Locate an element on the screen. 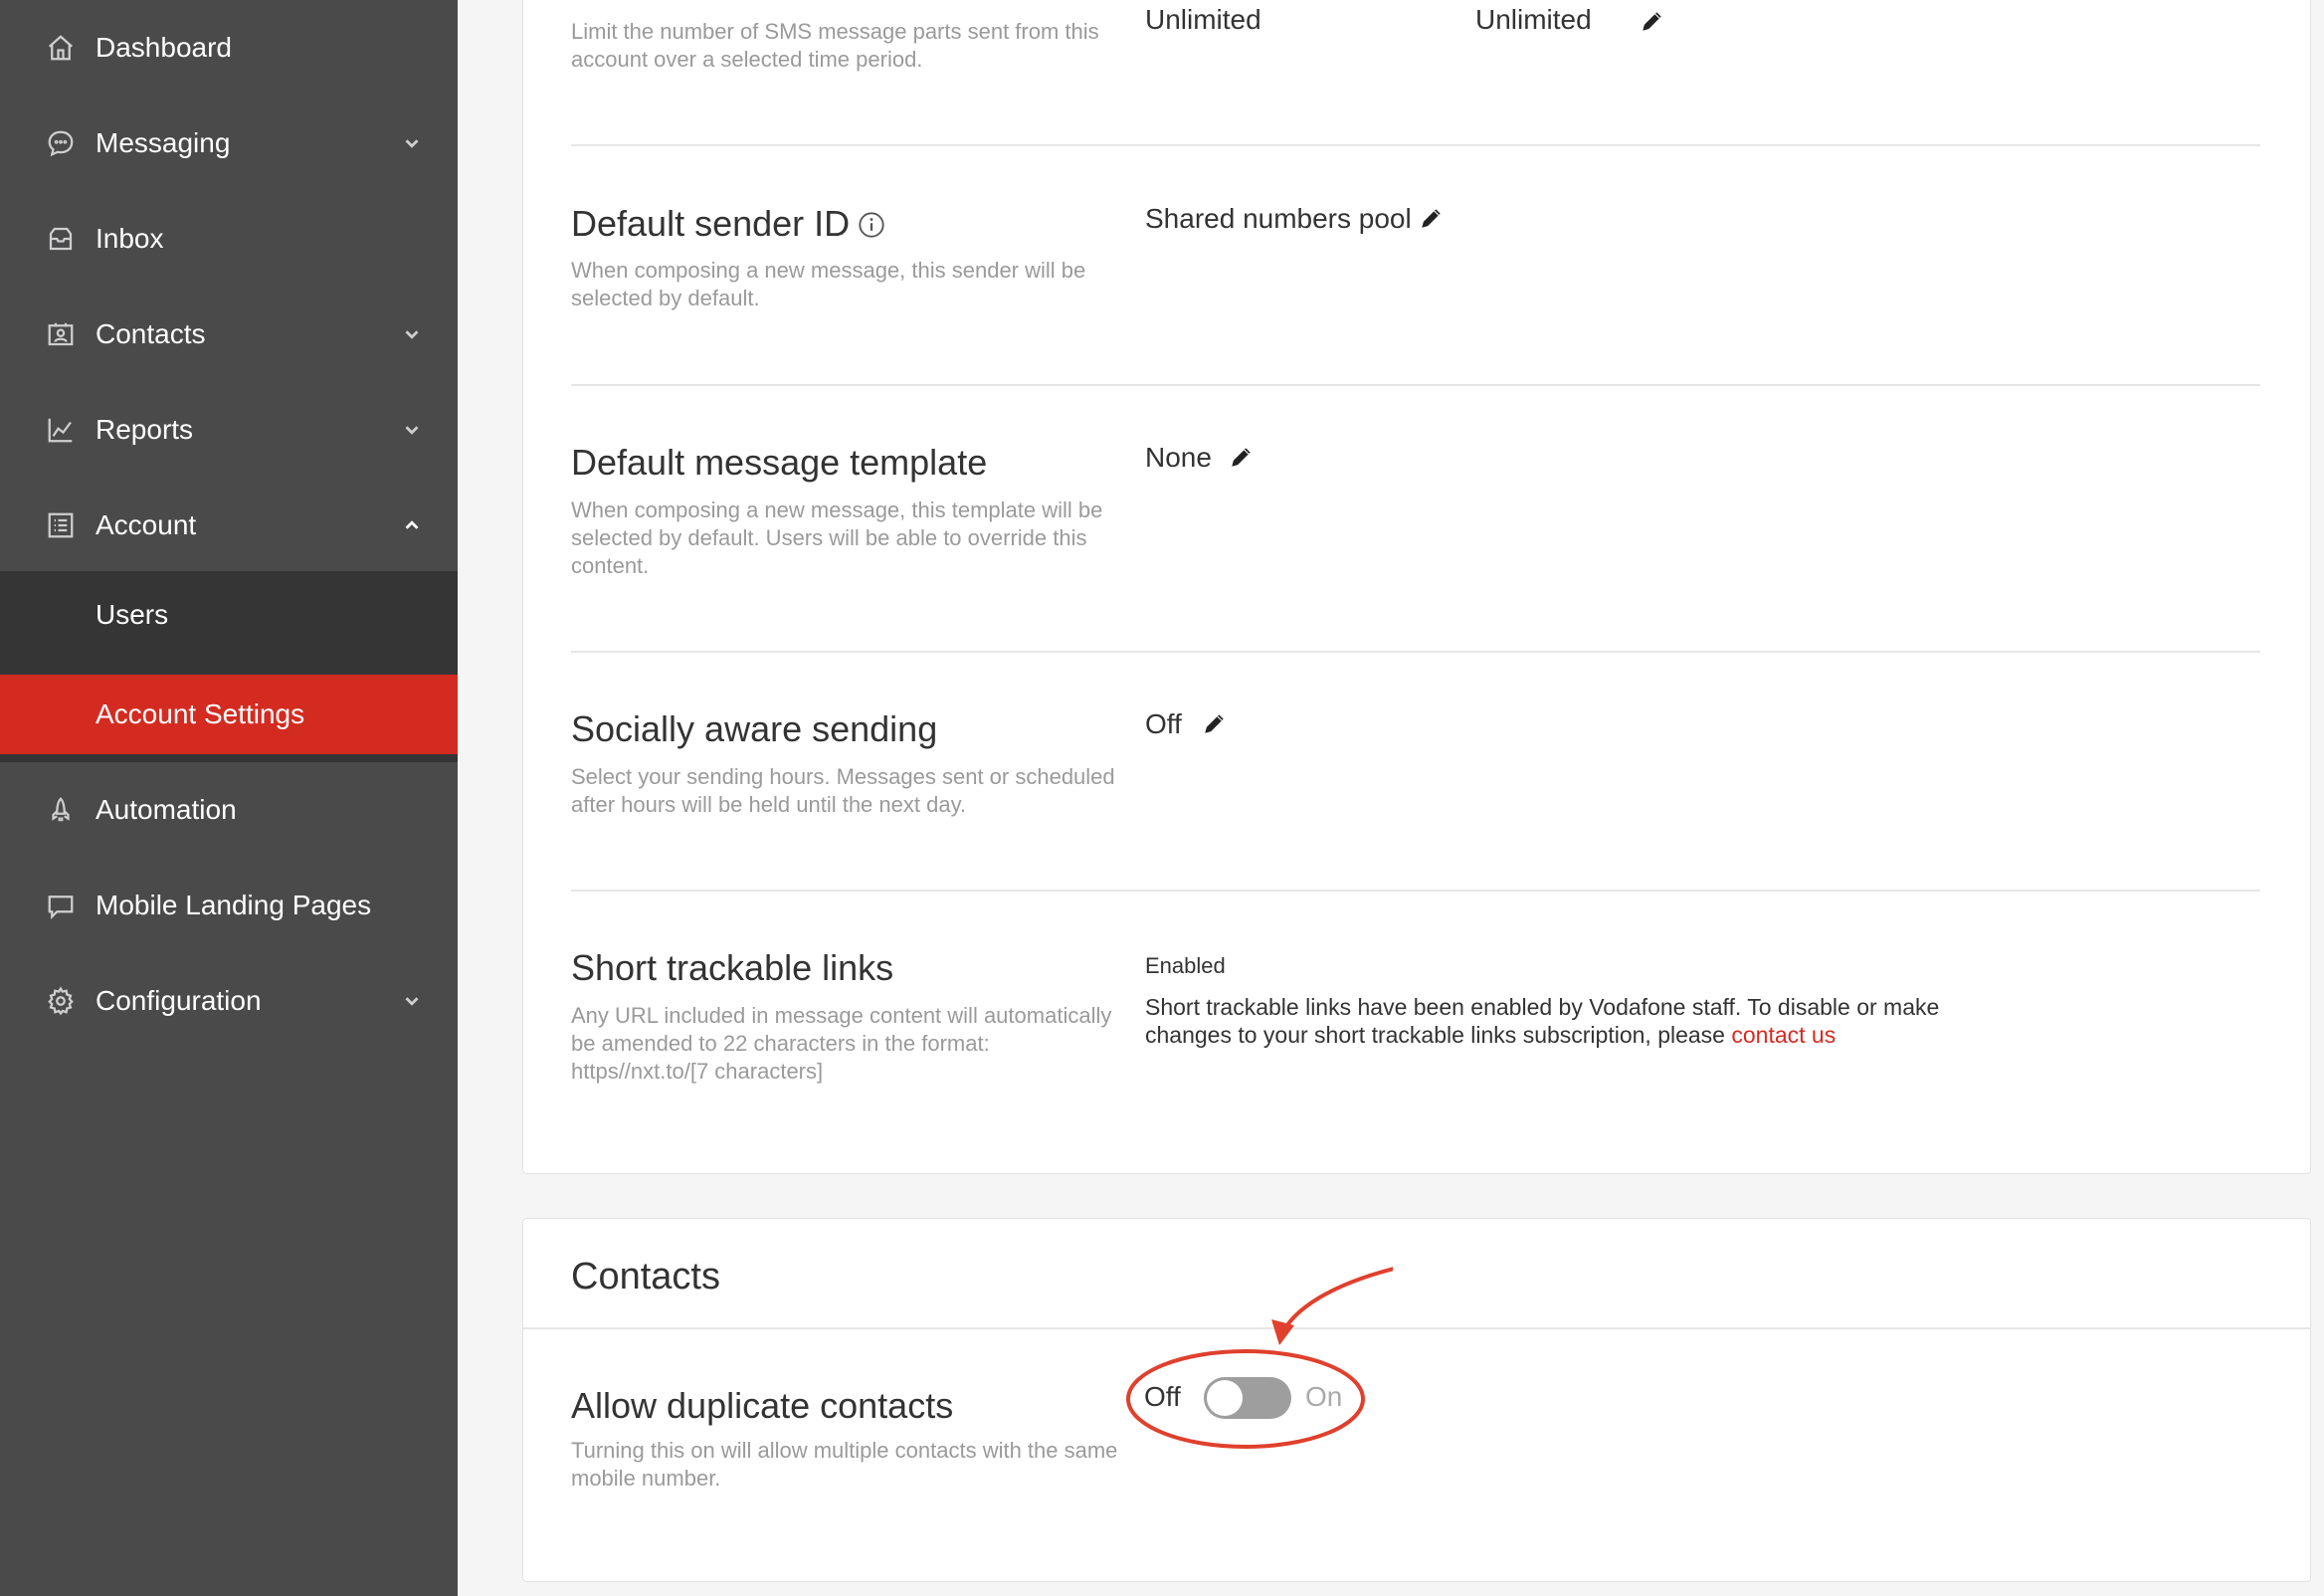 This screenshot has height=1596, width=2324. home-icon is located at coordinates (61, 48).